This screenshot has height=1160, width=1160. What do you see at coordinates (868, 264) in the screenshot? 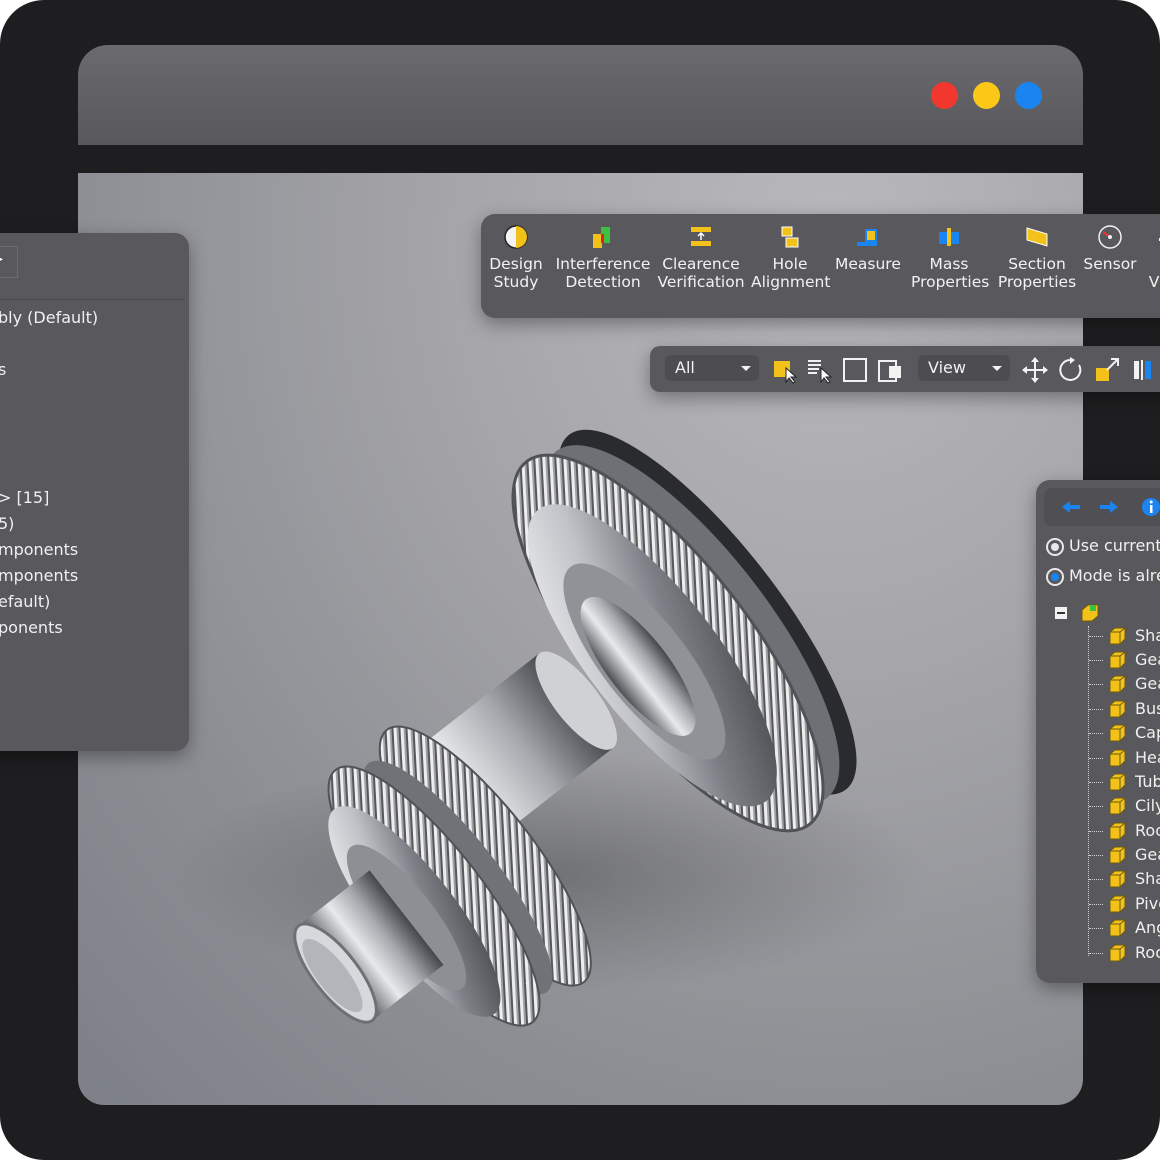
I see `measure-label-1: Measure` at bounding box center [868, 264].